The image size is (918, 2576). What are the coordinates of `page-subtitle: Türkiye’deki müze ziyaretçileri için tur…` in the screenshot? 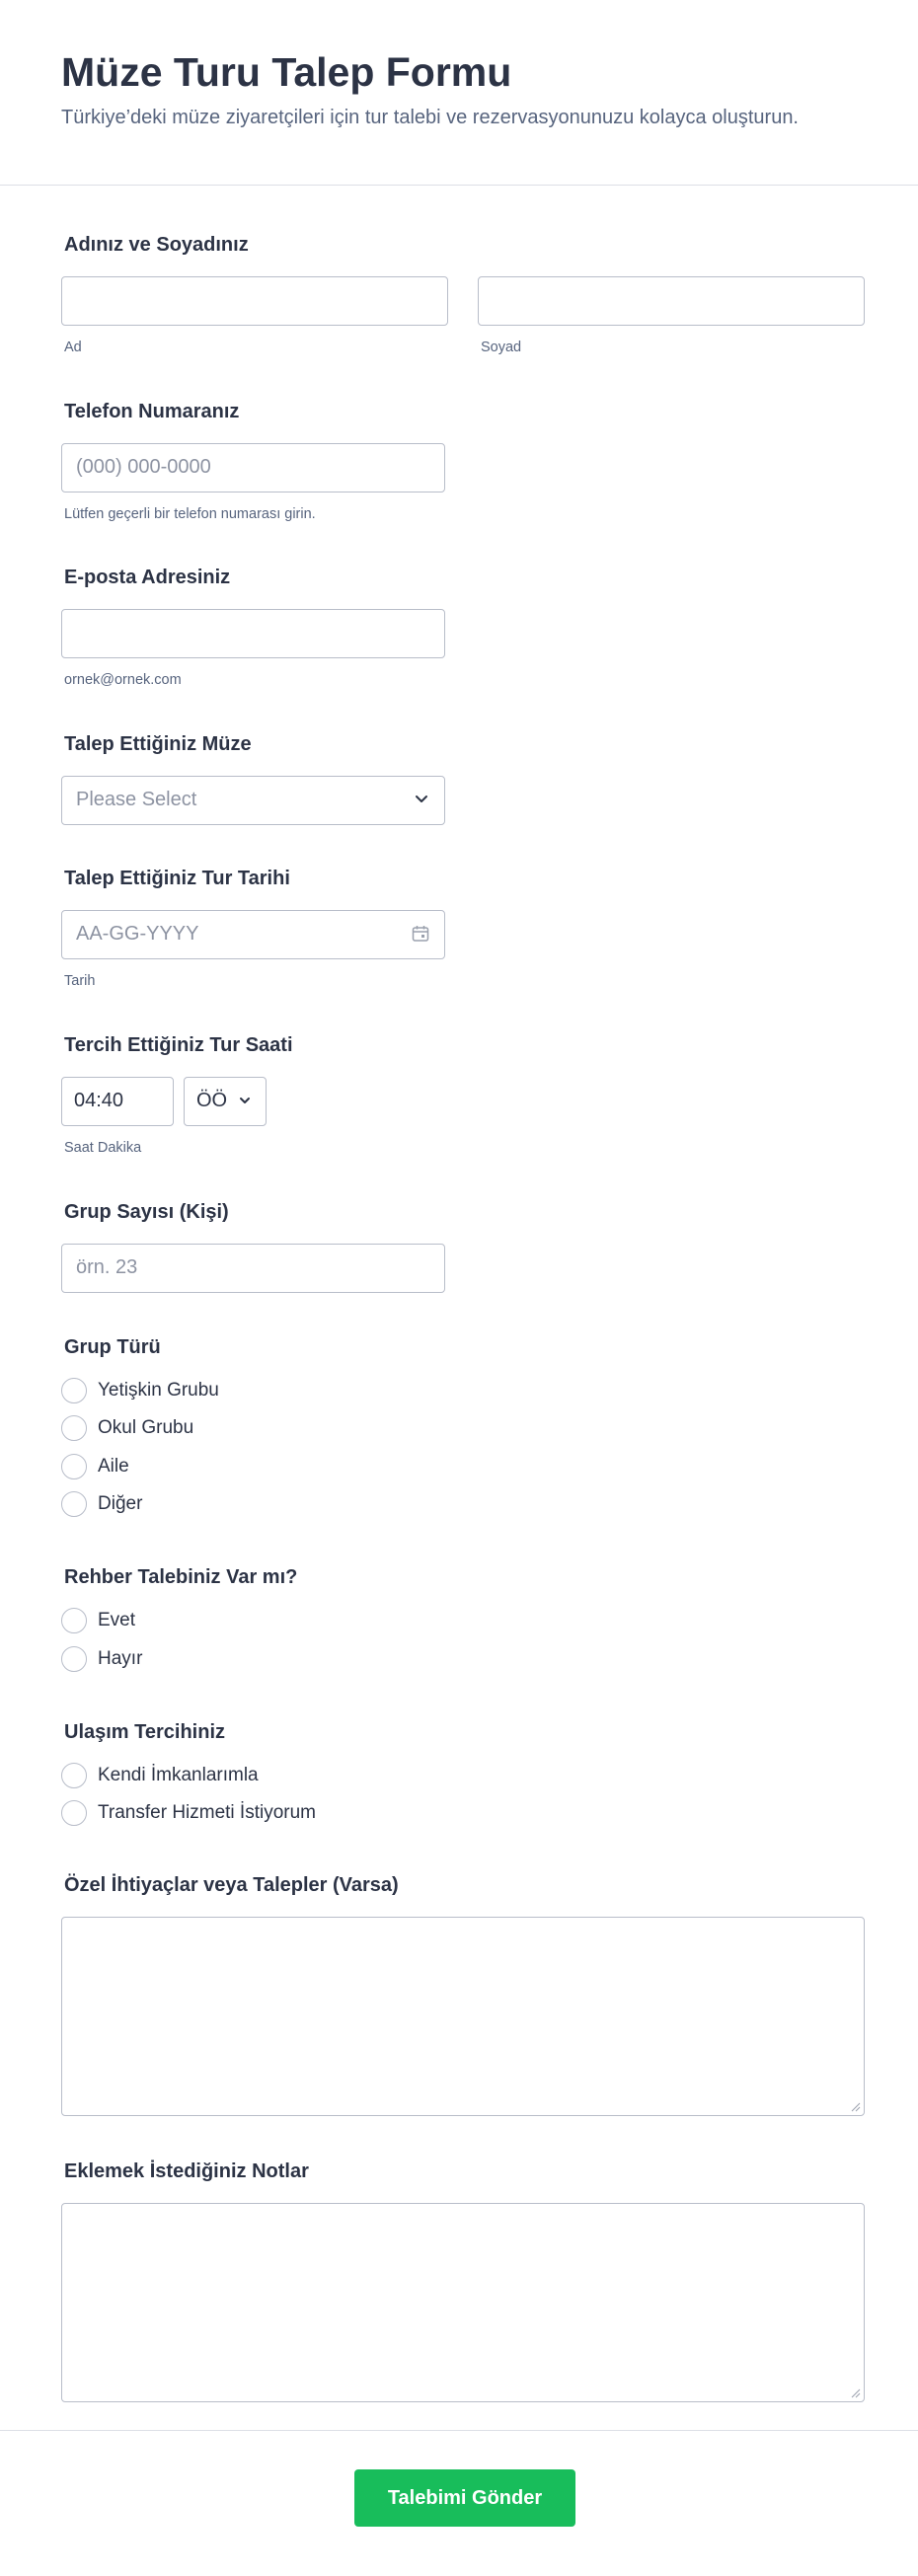 It's located at (430, 118).